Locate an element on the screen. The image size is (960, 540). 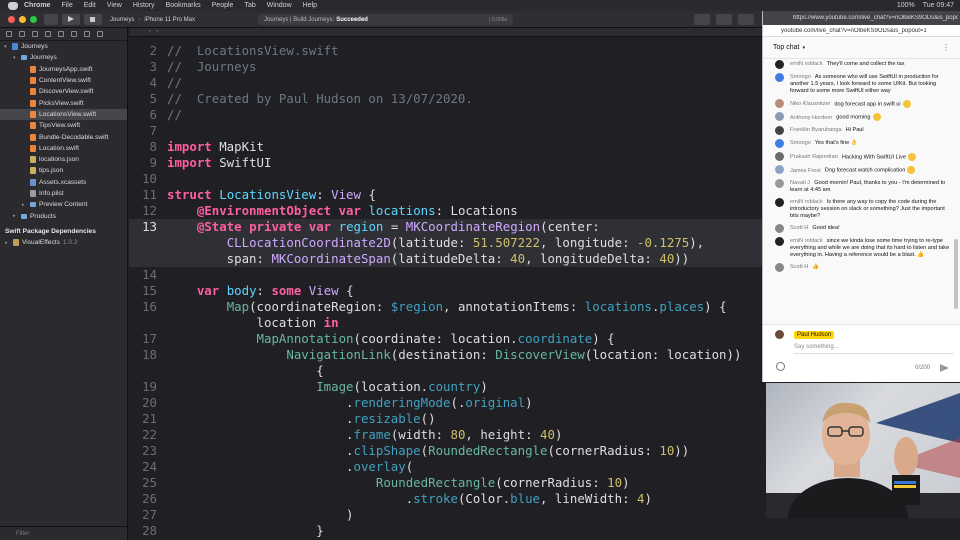
code-line: .frame(width: 80, height: 40) is located at coordinates (364, 435).